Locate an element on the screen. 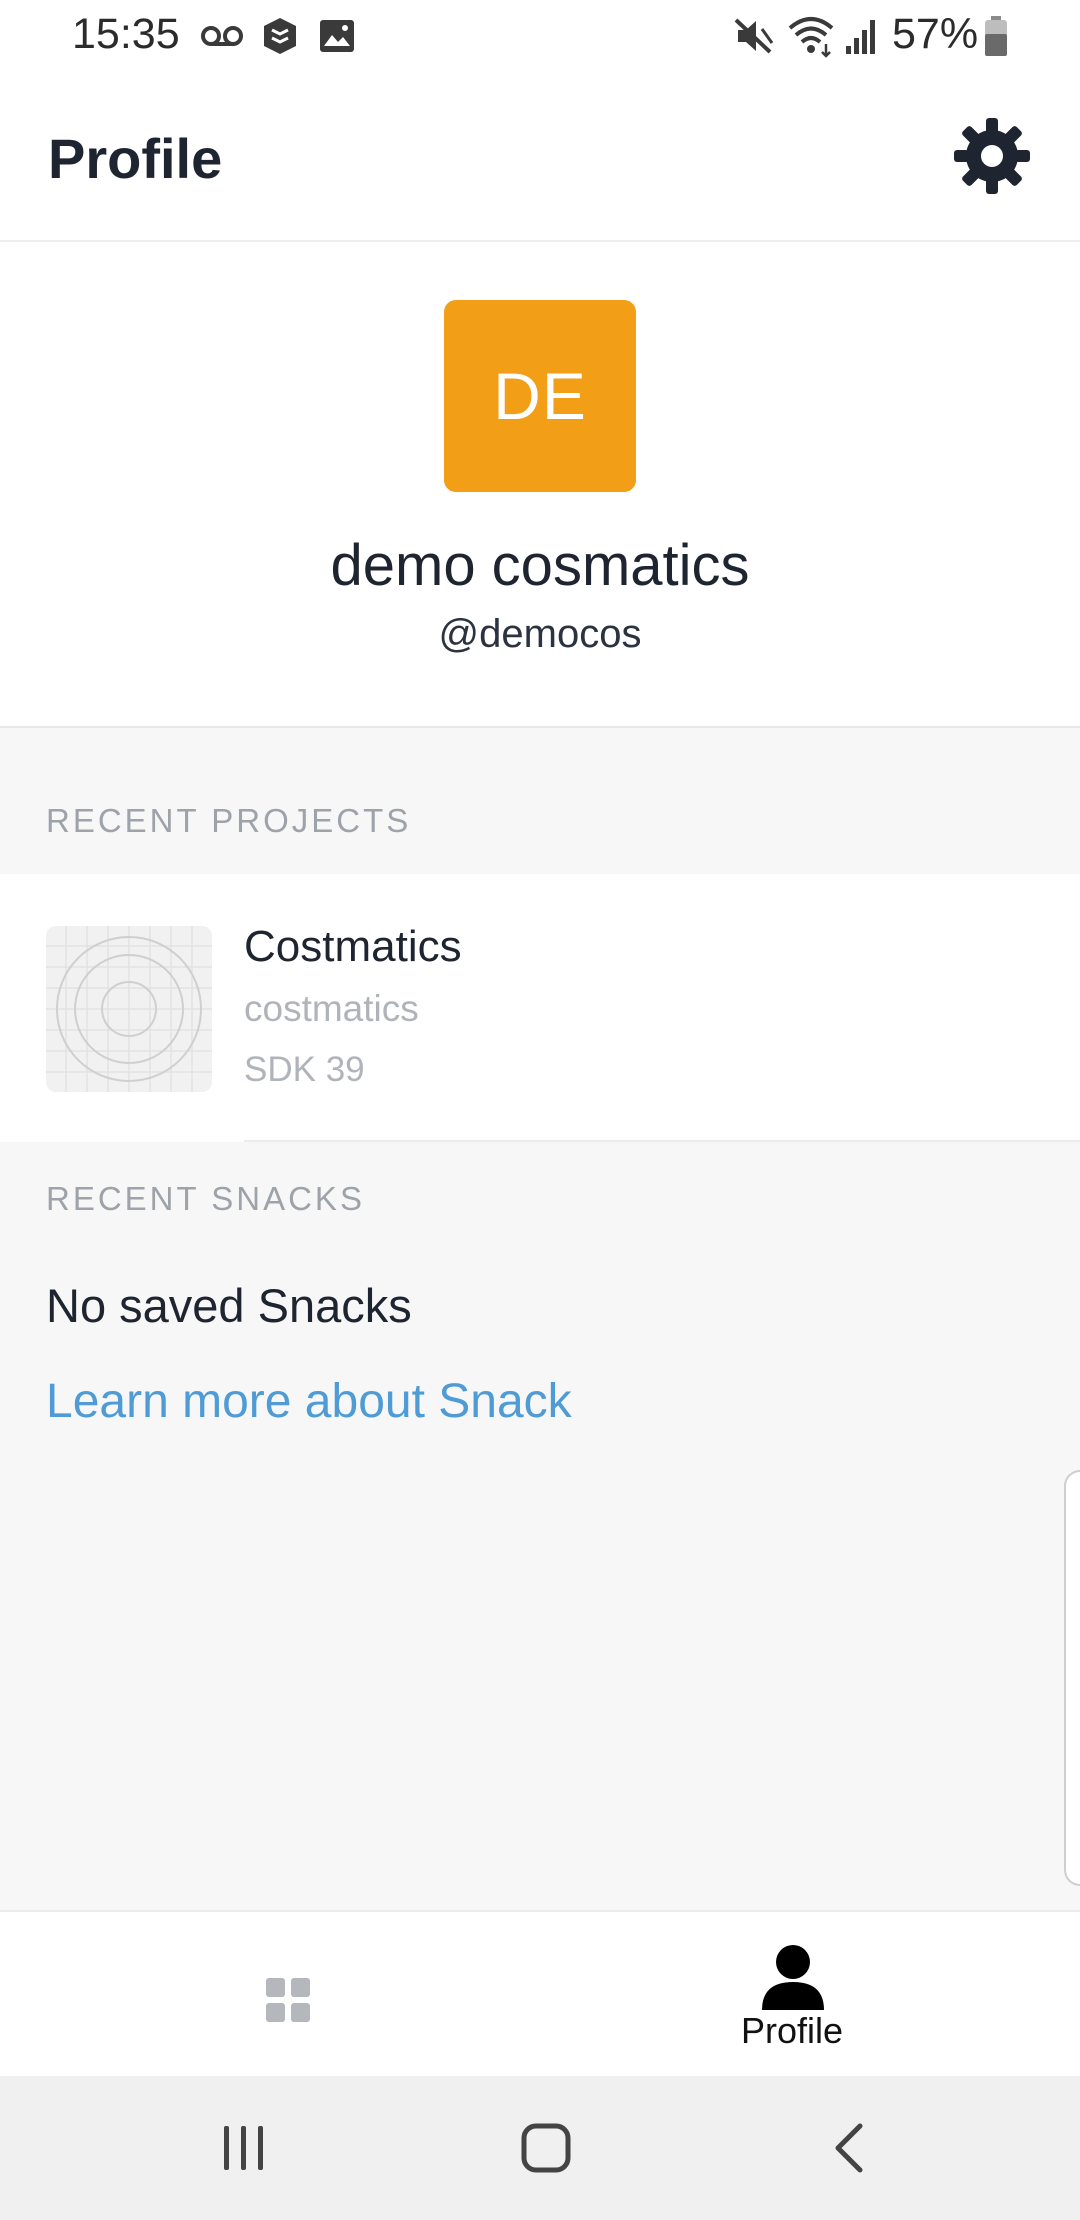 The width and height of the screenshot is (1080, 2220). divider is located at coordinates (662, 1141).